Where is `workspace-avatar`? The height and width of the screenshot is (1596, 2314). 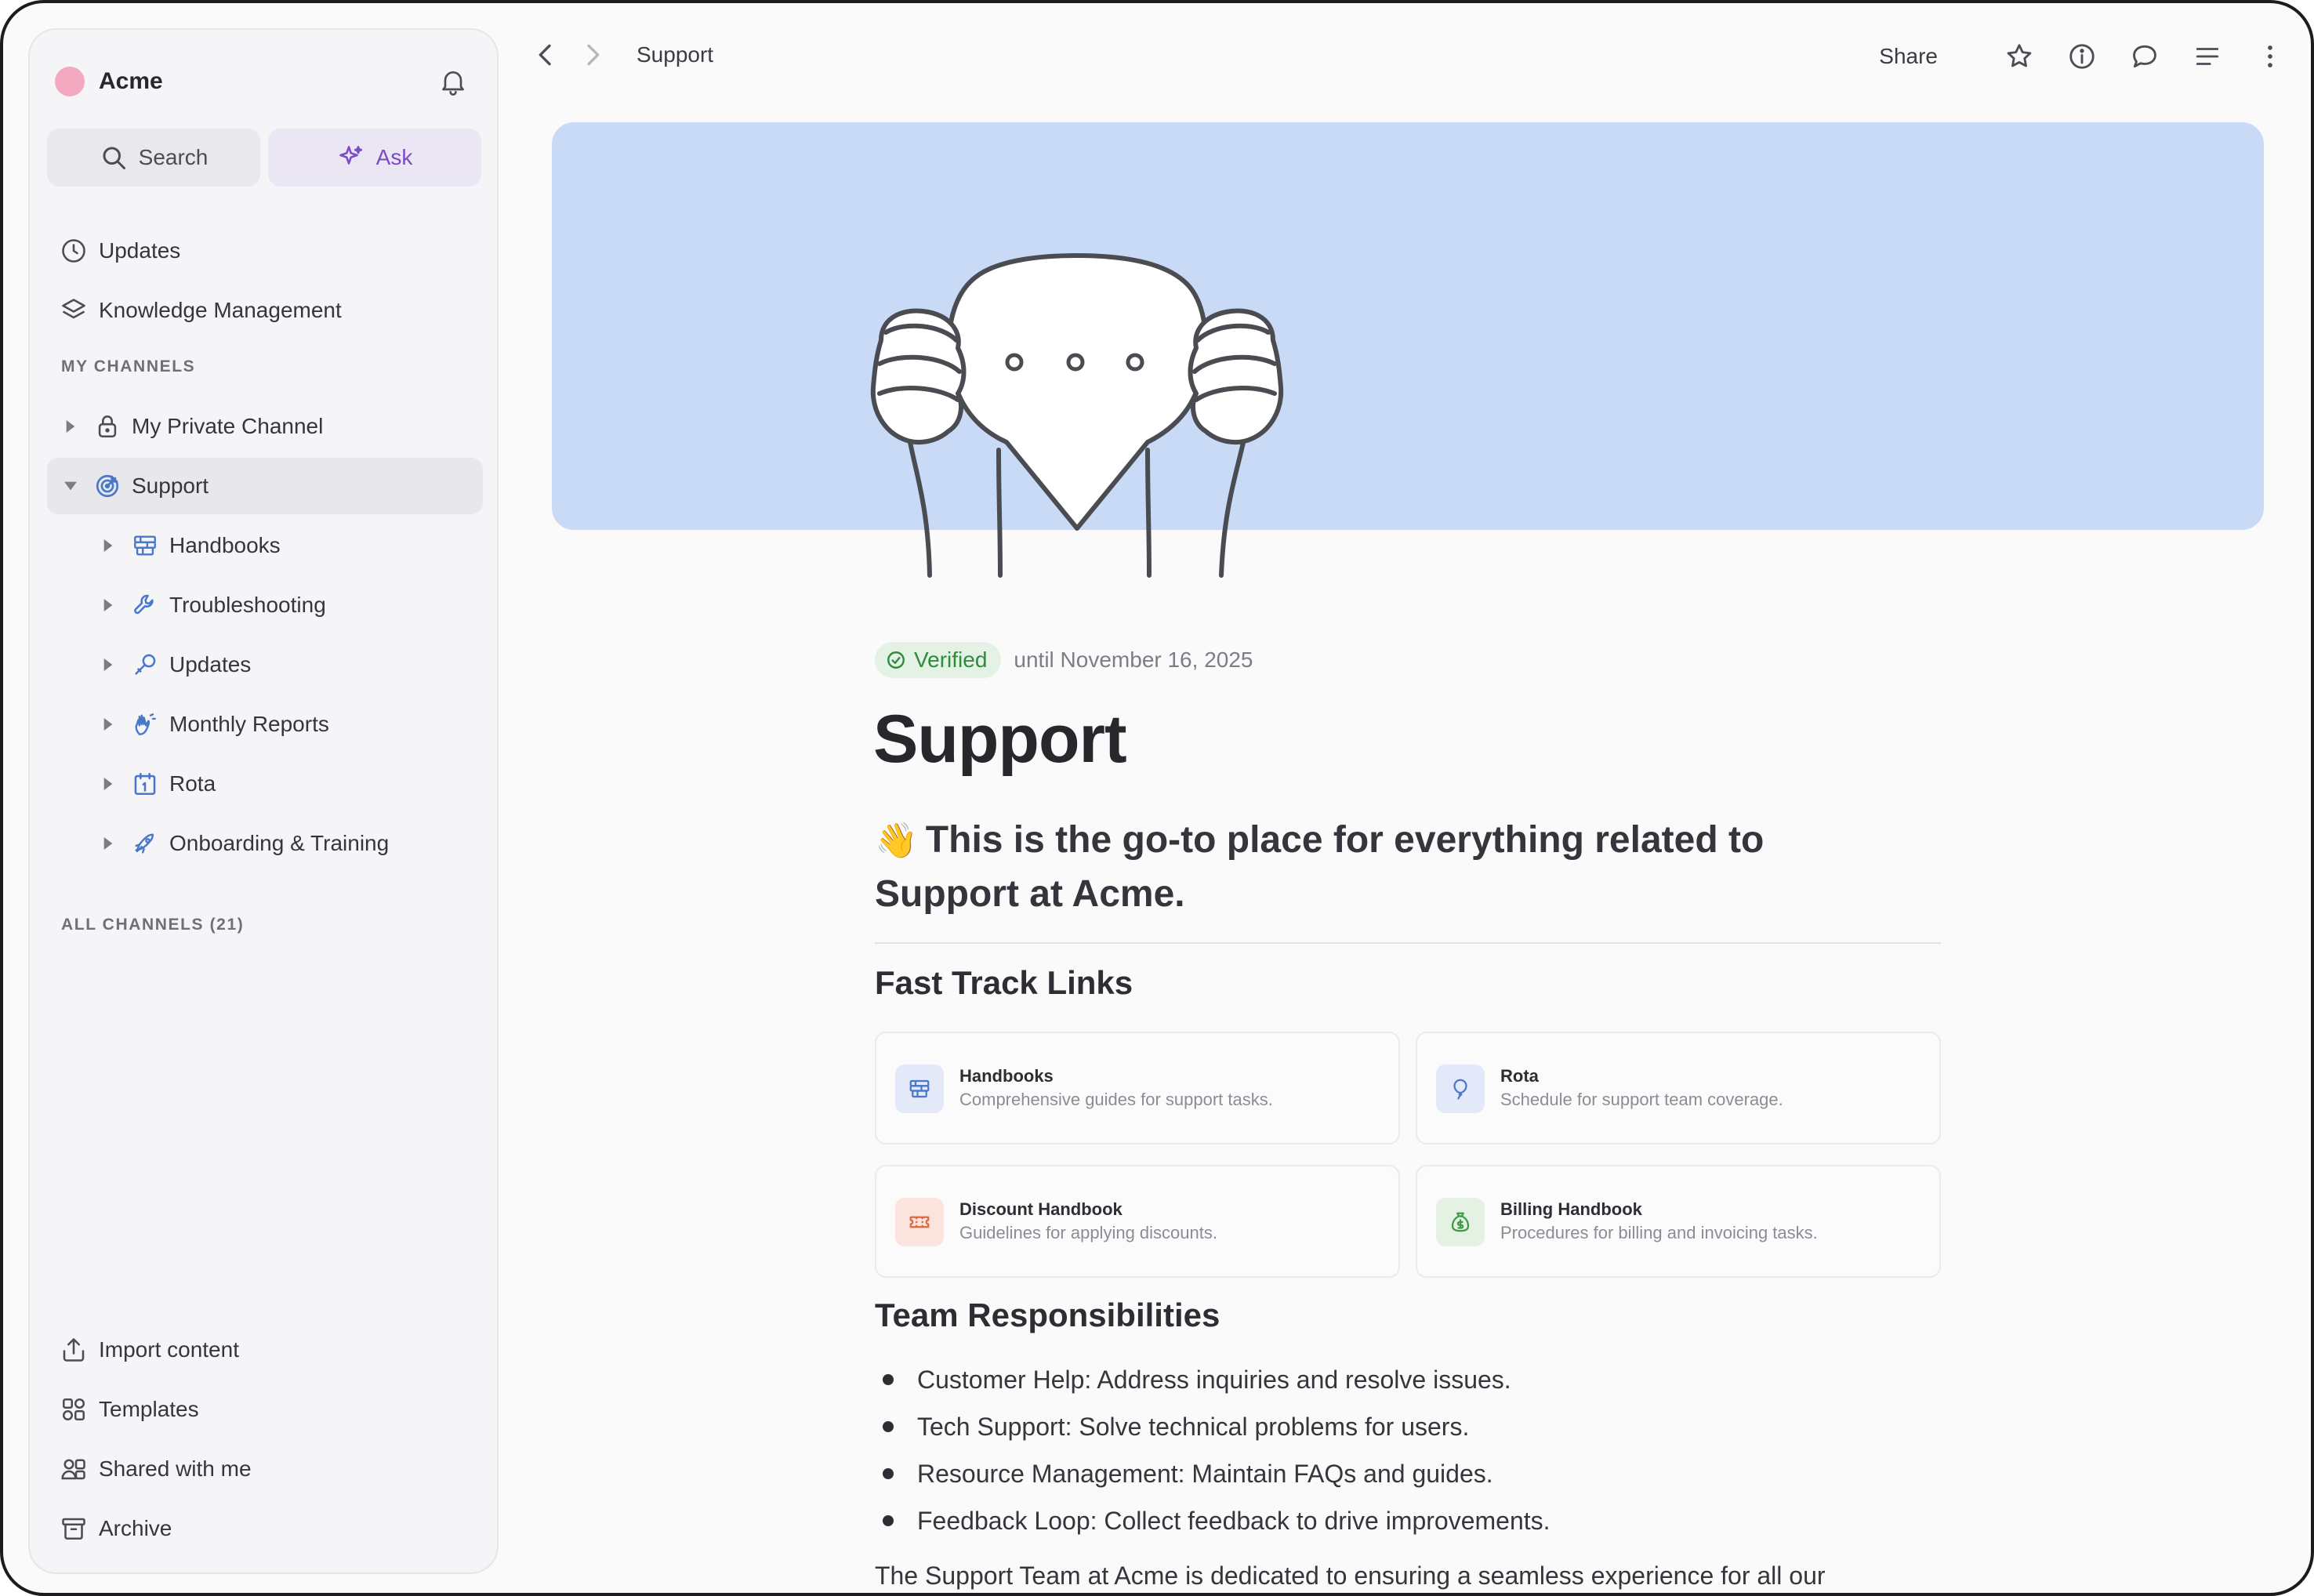 workspace-avatar is located at coordinates (70, 81).